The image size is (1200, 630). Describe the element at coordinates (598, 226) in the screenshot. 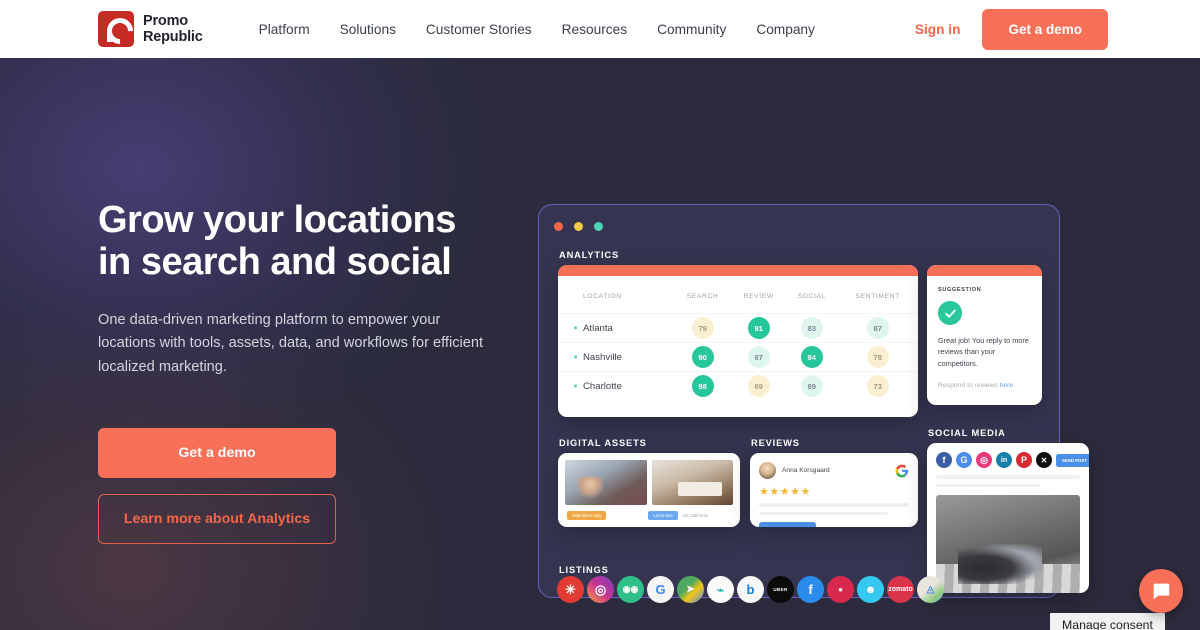

I see `maximize-dot-icon` at that location.